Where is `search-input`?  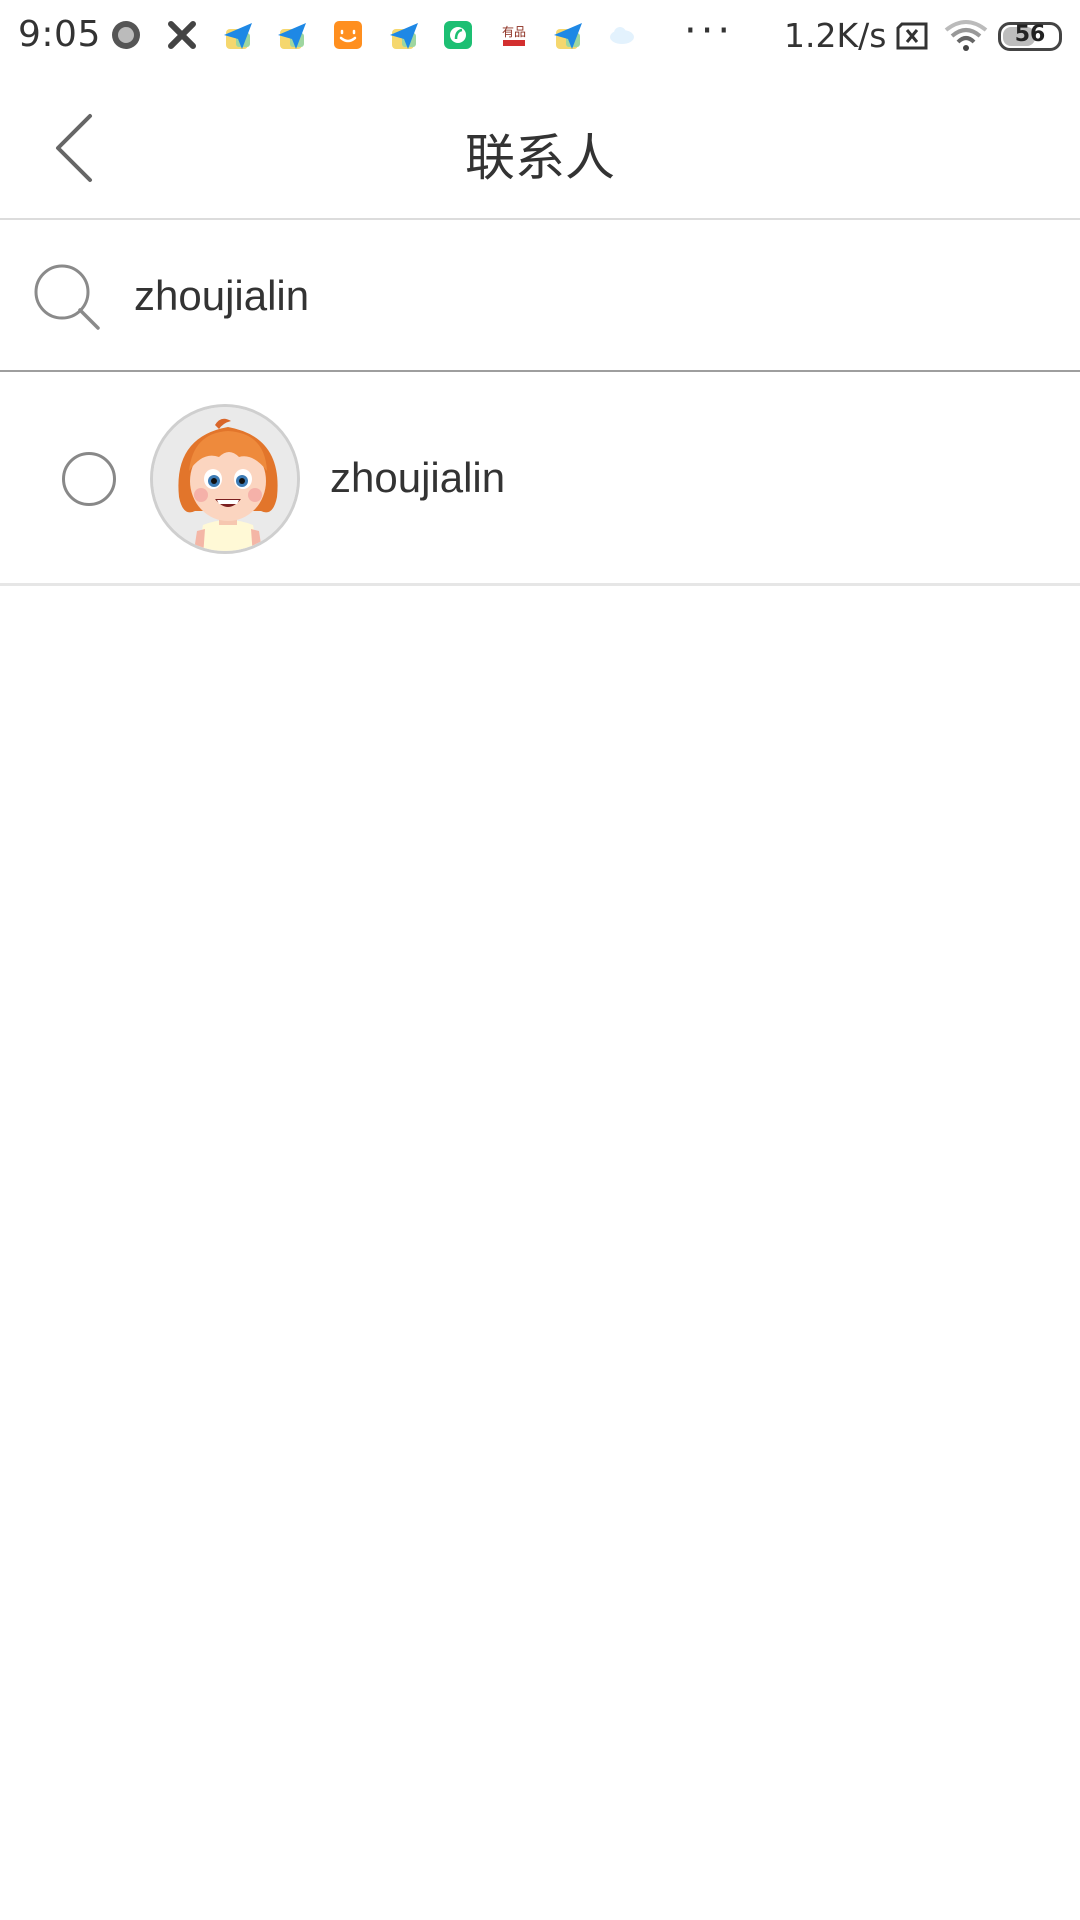 search-input is located at coordinates (574, 296).